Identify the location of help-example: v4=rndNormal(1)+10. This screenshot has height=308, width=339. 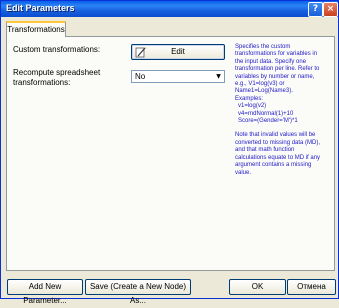
(266, 113).